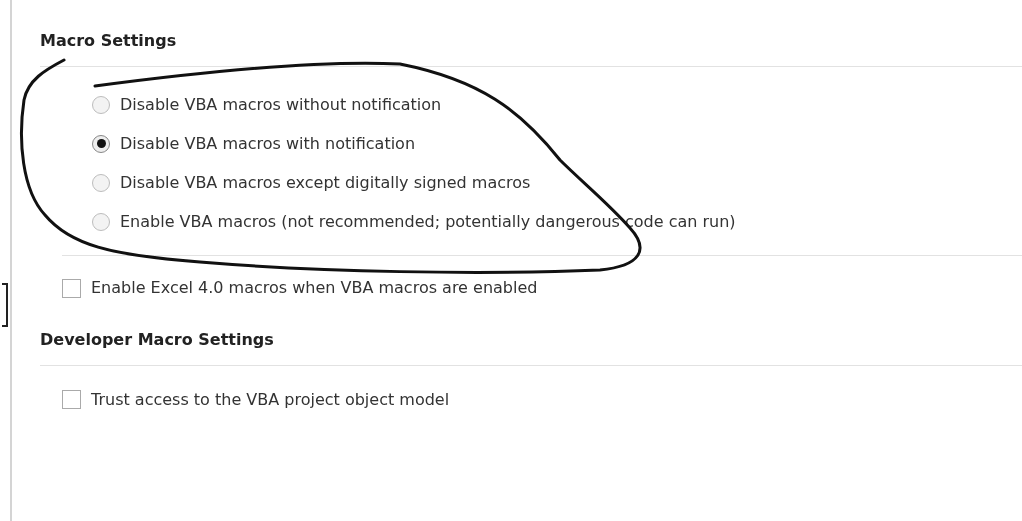  What do you see at coordinates (311, 182) in the screenshot?
I see `radio-option: Disable VBA macros except digitally signed macros` at bounding box center [311, 182].